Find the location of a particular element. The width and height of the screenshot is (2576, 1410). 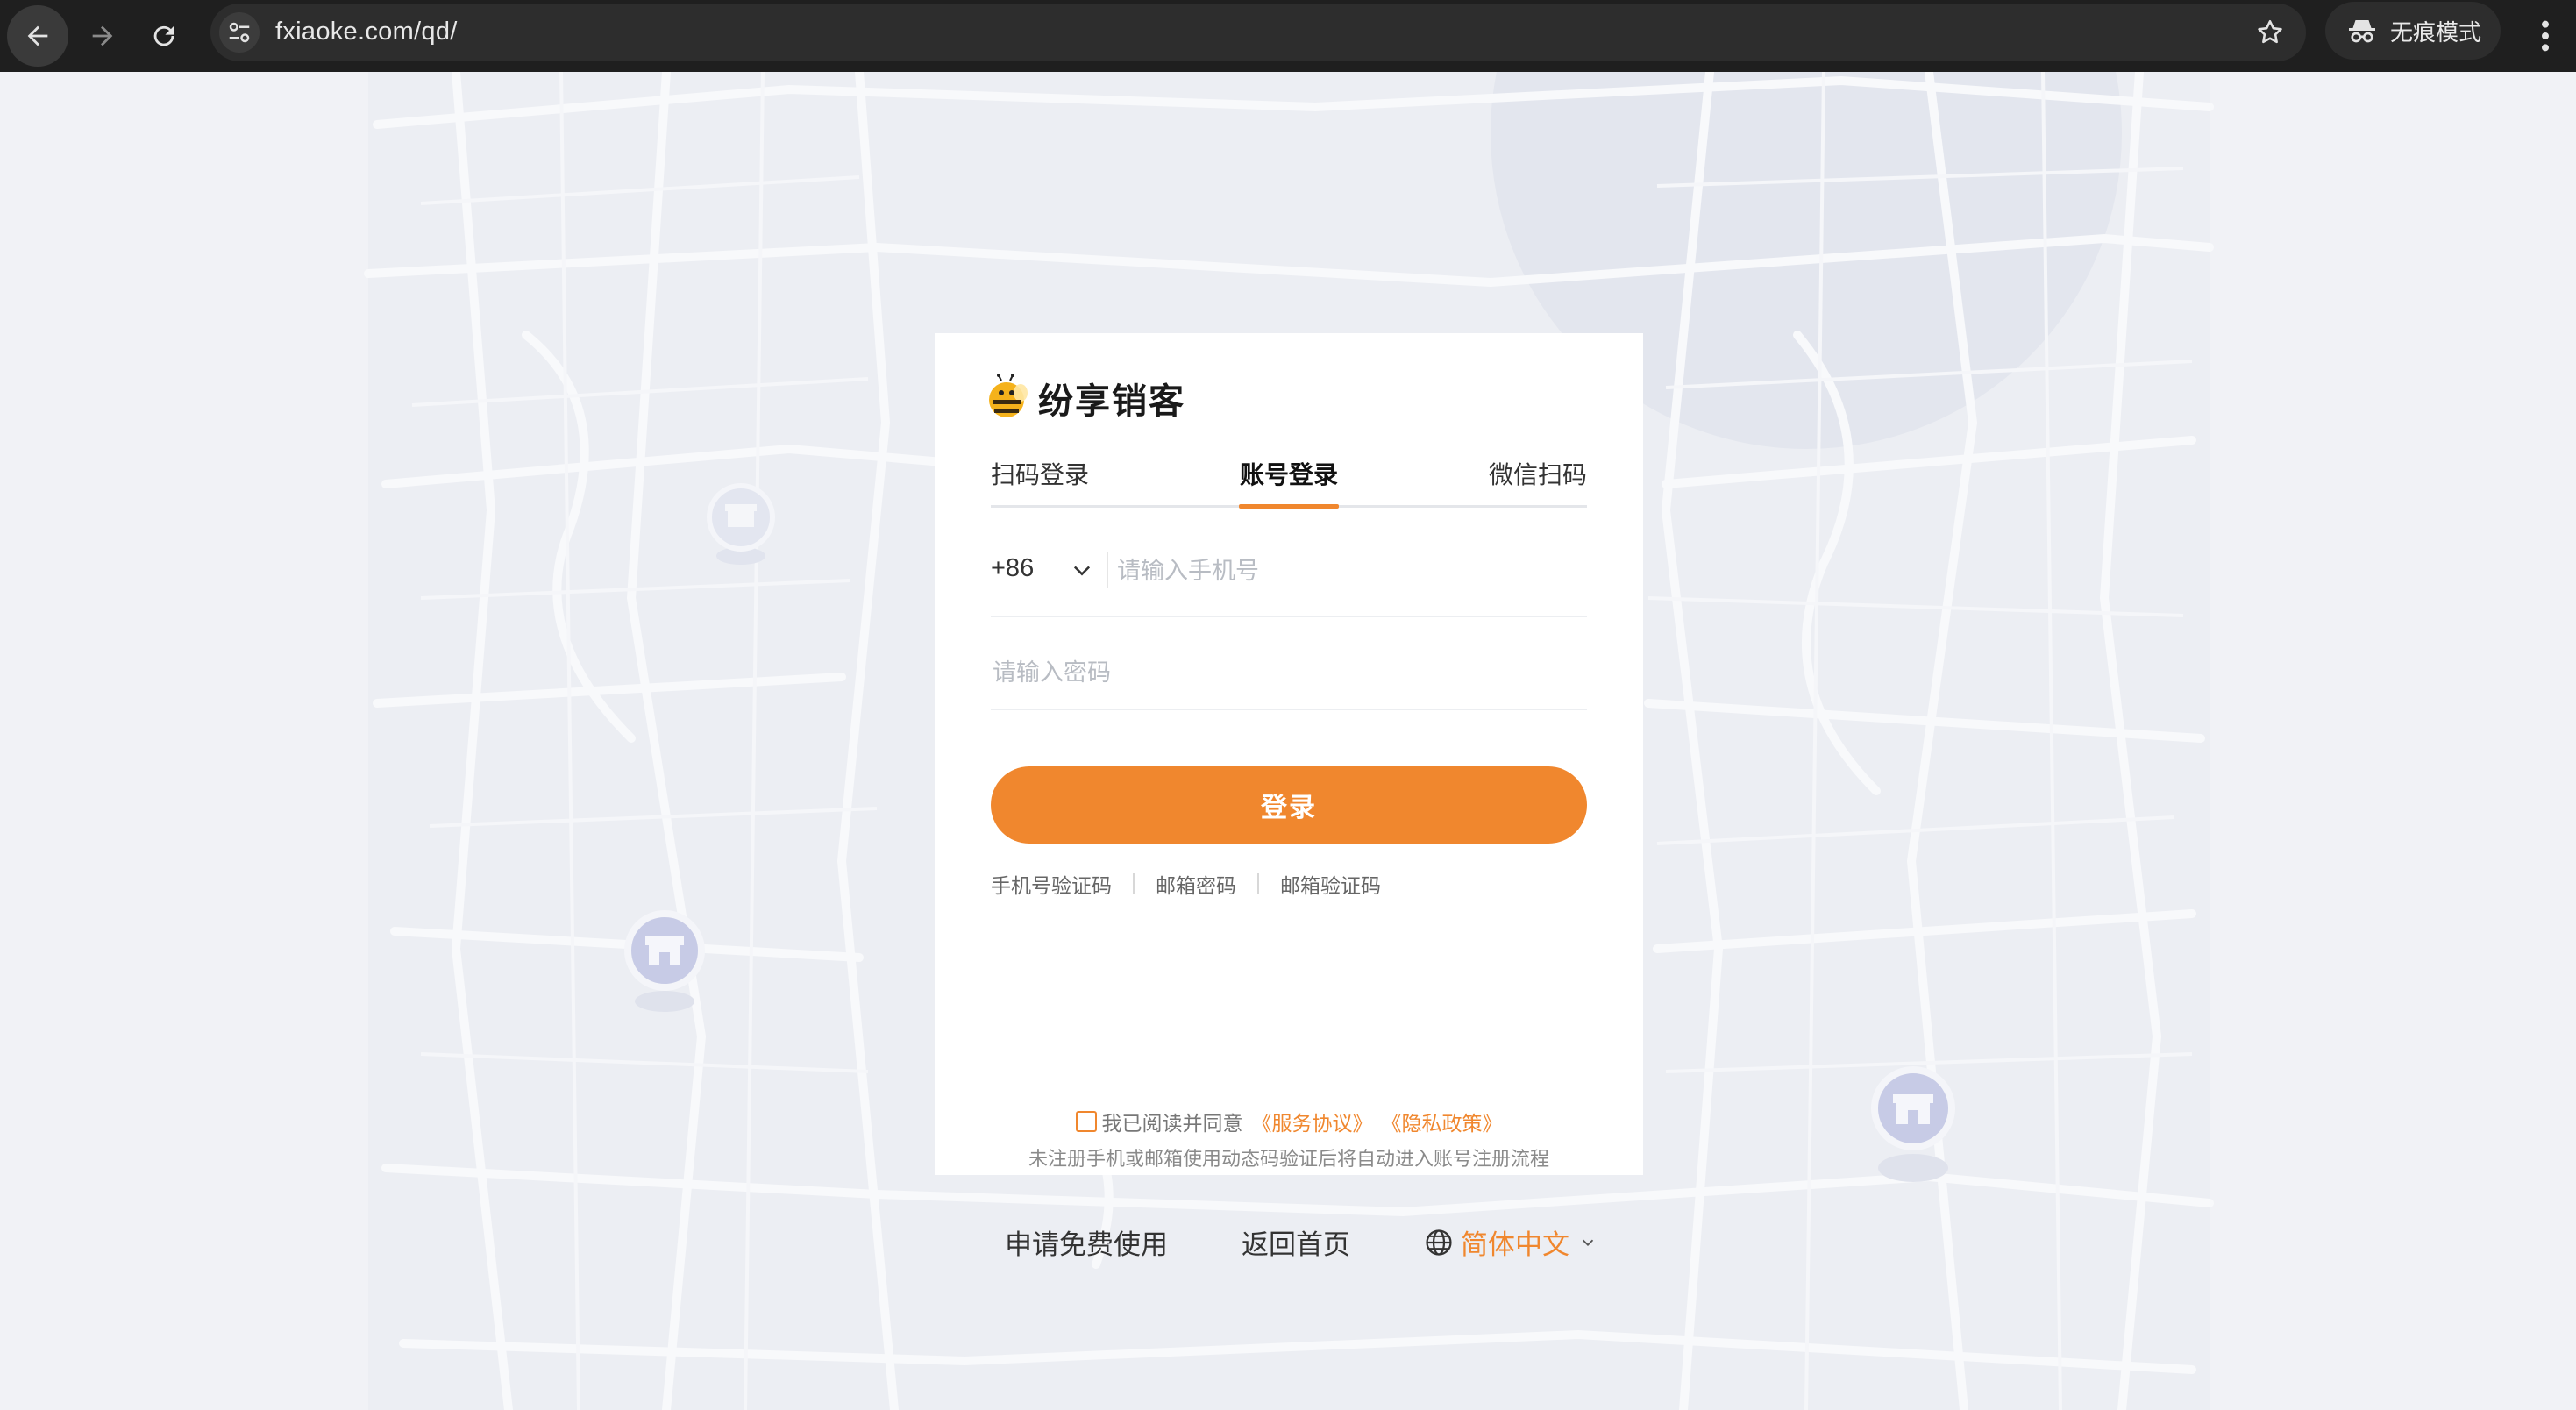

globe-icon is located at coordinates (1439, 1242).